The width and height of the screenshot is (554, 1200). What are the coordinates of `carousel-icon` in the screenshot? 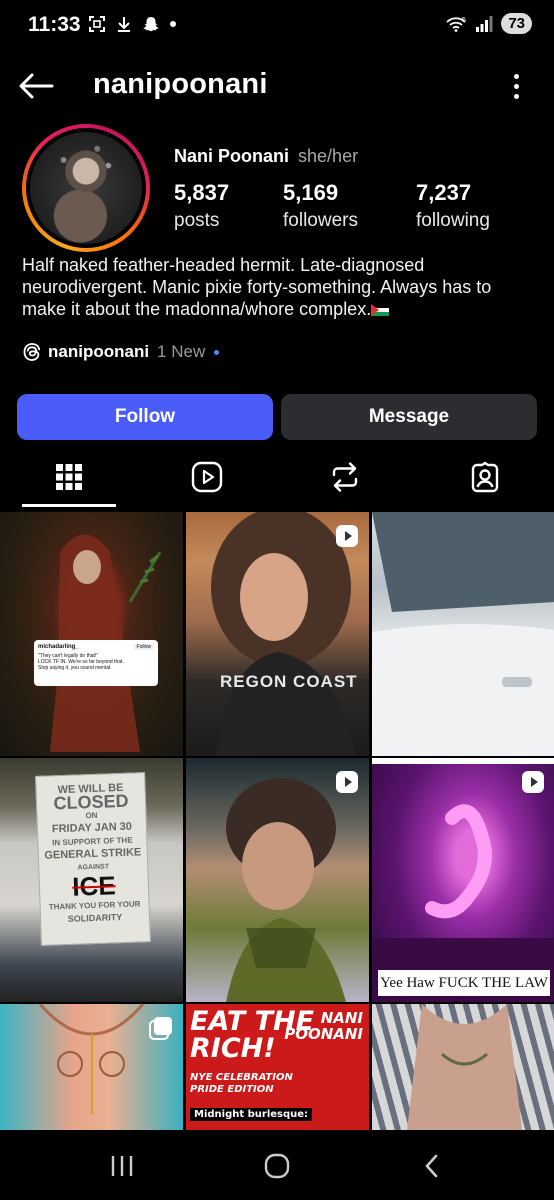 It's located at (160, 1028).